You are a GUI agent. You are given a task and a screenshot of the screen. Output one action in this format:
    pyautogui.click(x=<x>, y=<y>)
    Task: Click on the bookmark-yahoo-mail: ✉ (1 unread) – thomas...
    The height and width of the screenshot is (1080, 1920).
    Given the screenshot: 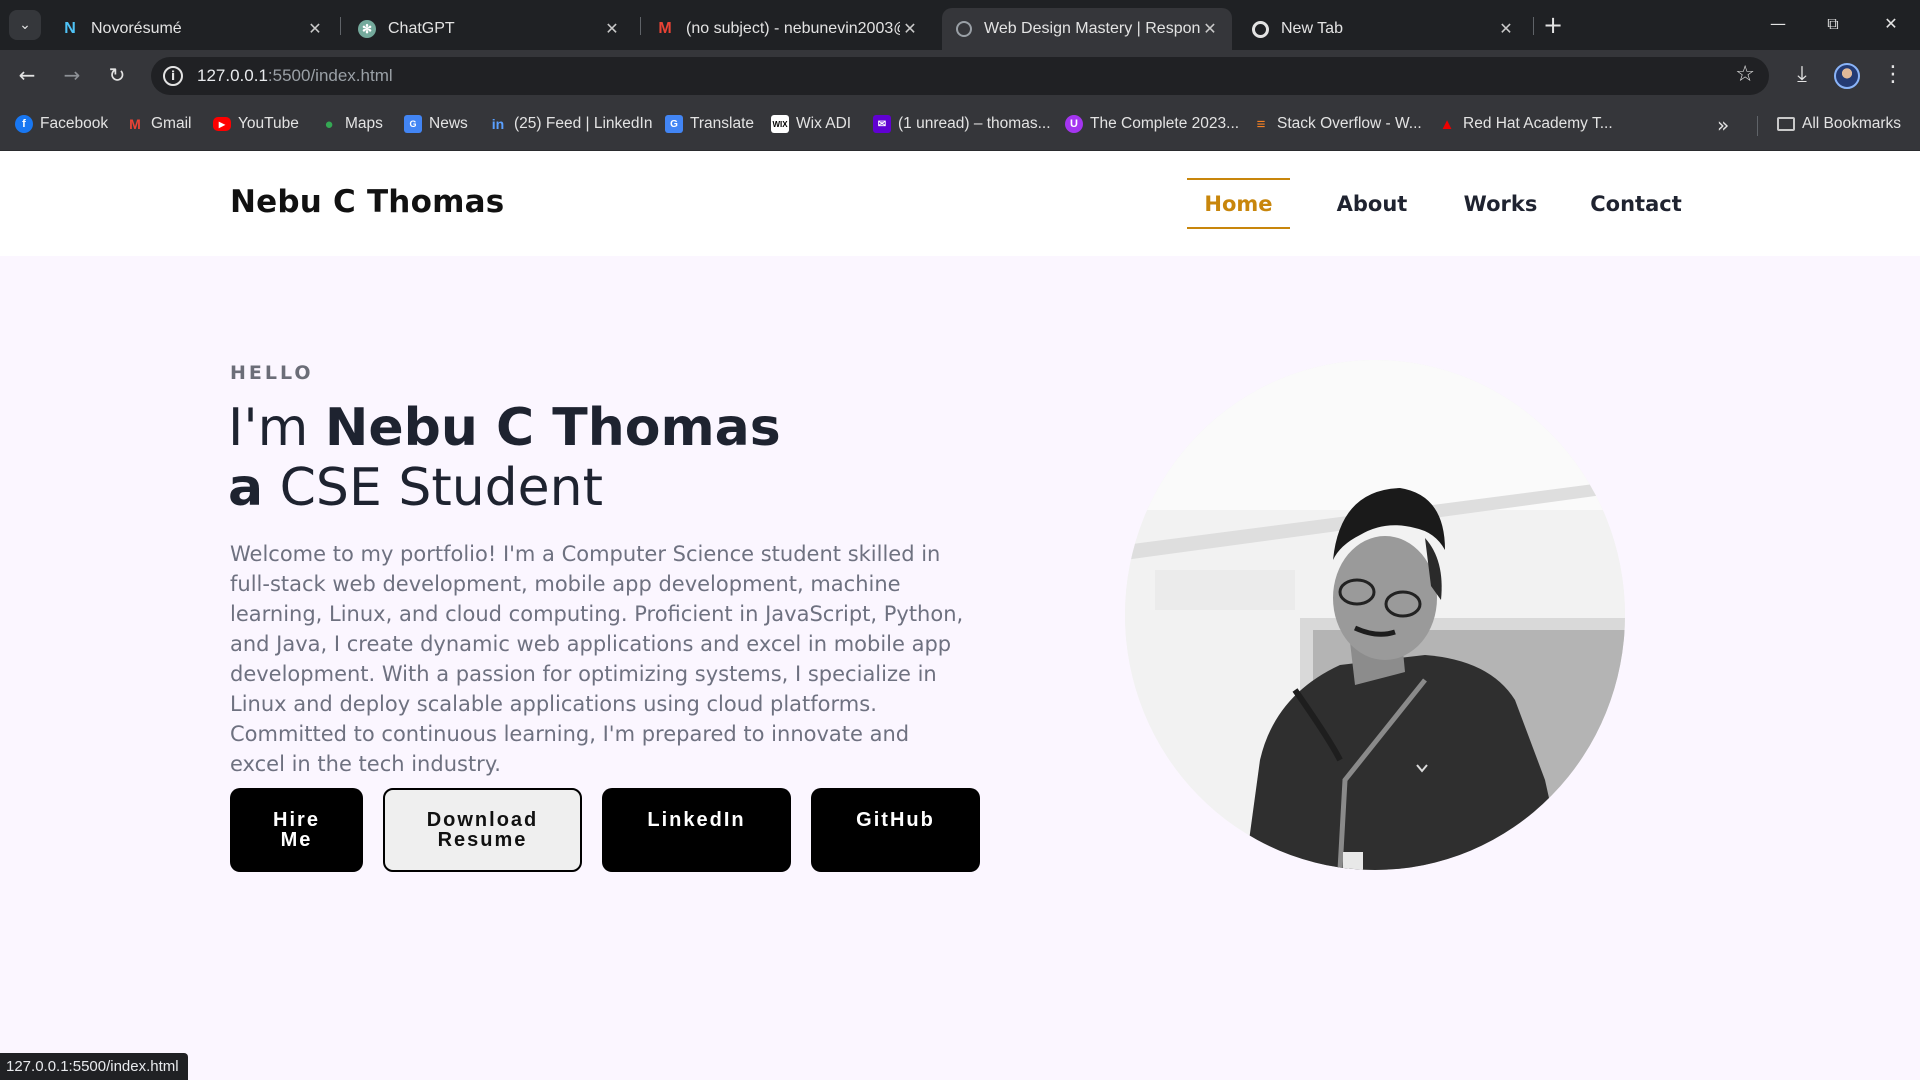 What is the action you would take?
    pyautogui.click(x=962, y=124)
    